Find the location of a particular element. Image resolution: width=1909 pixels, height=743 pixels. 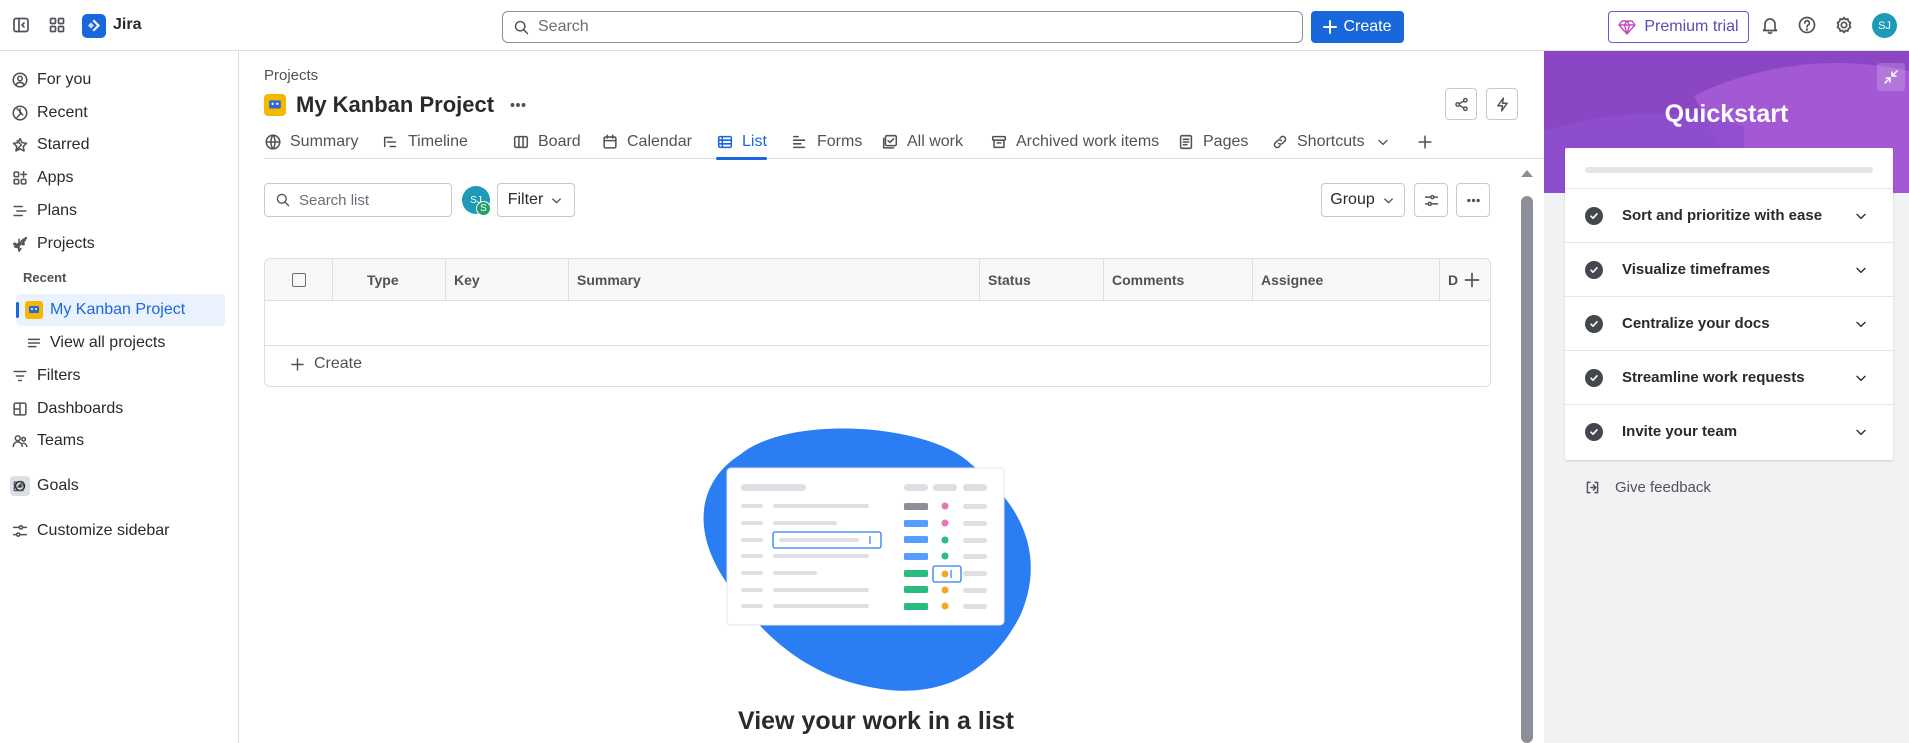

sidebar-item-teams: Teams is located at coordinates (119, 441).